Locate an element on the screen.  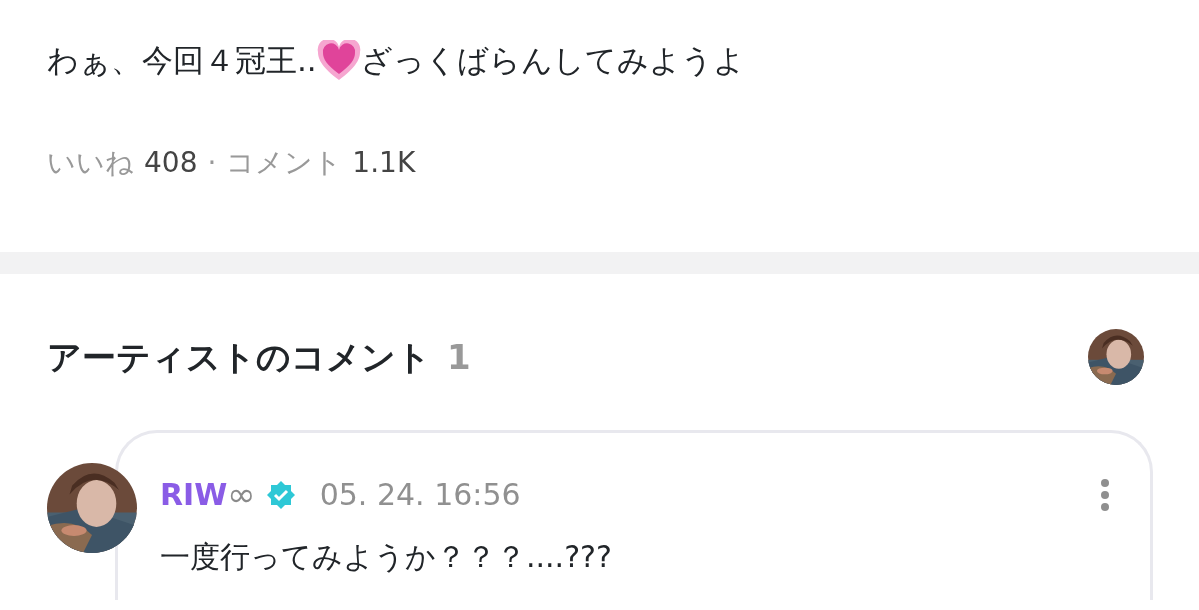
user-name: RIW is located at coordinates (194, 494).